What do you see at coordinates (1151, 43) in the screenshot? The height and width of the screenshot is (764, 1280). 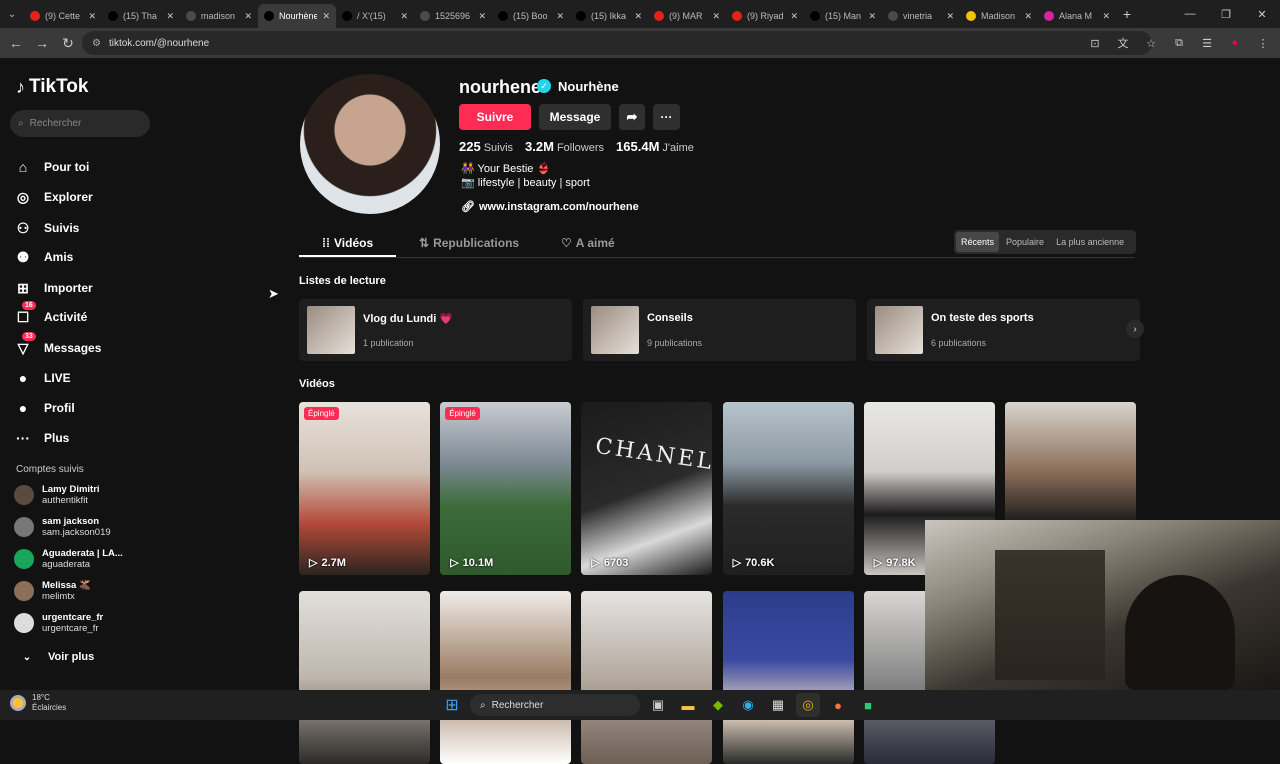 I see `bookmark-star-icon: ☆` at bounding box center [1151, 43].